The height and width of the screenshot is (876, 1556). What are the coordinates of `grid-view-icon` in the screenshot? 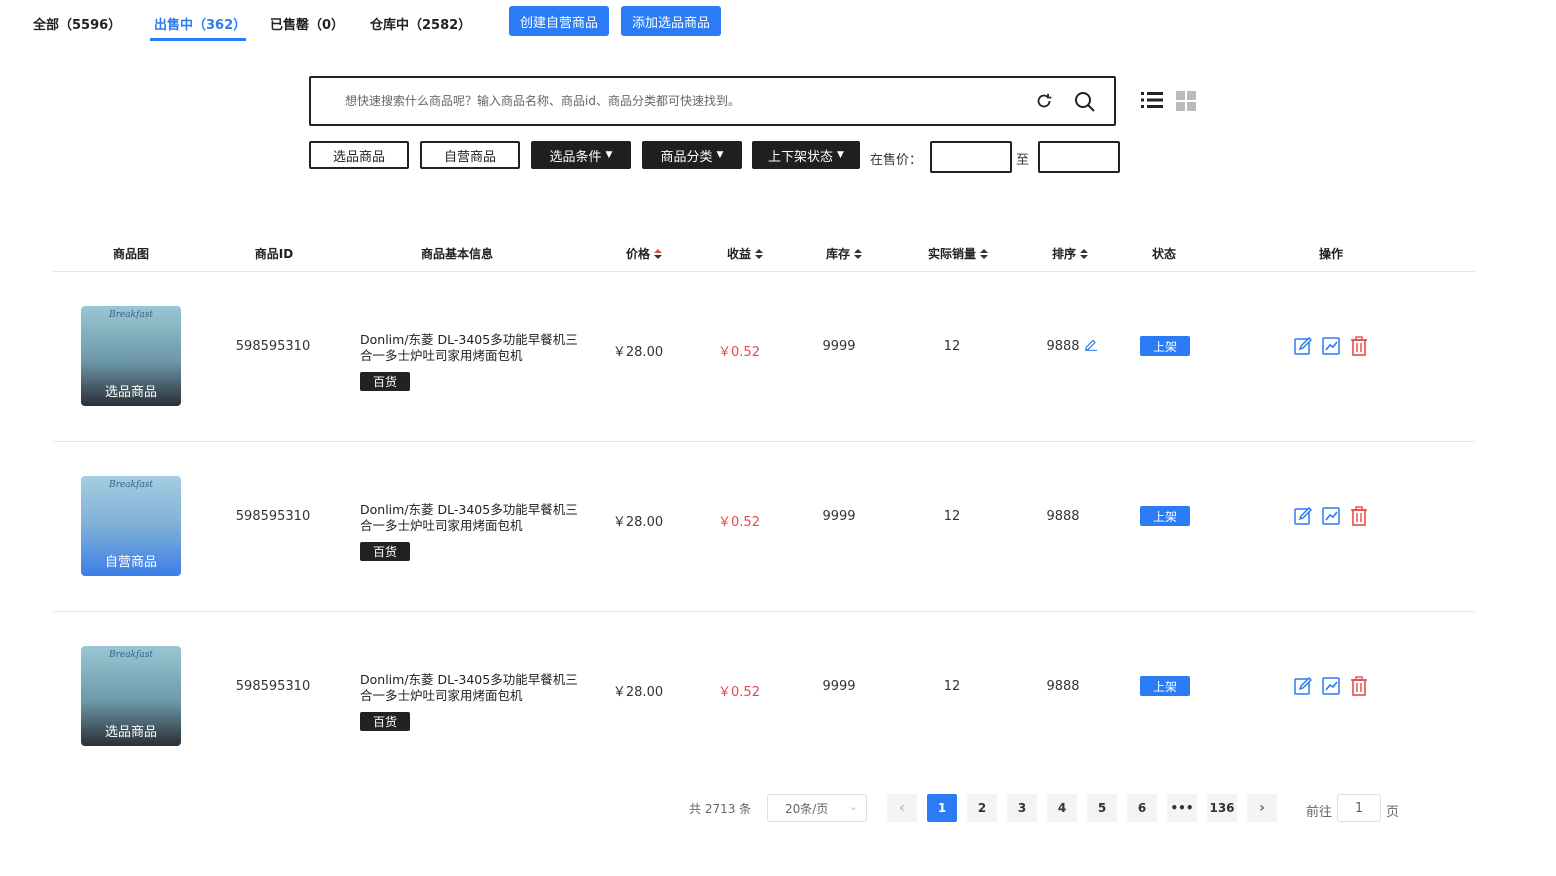 It's located at (1186, 101).